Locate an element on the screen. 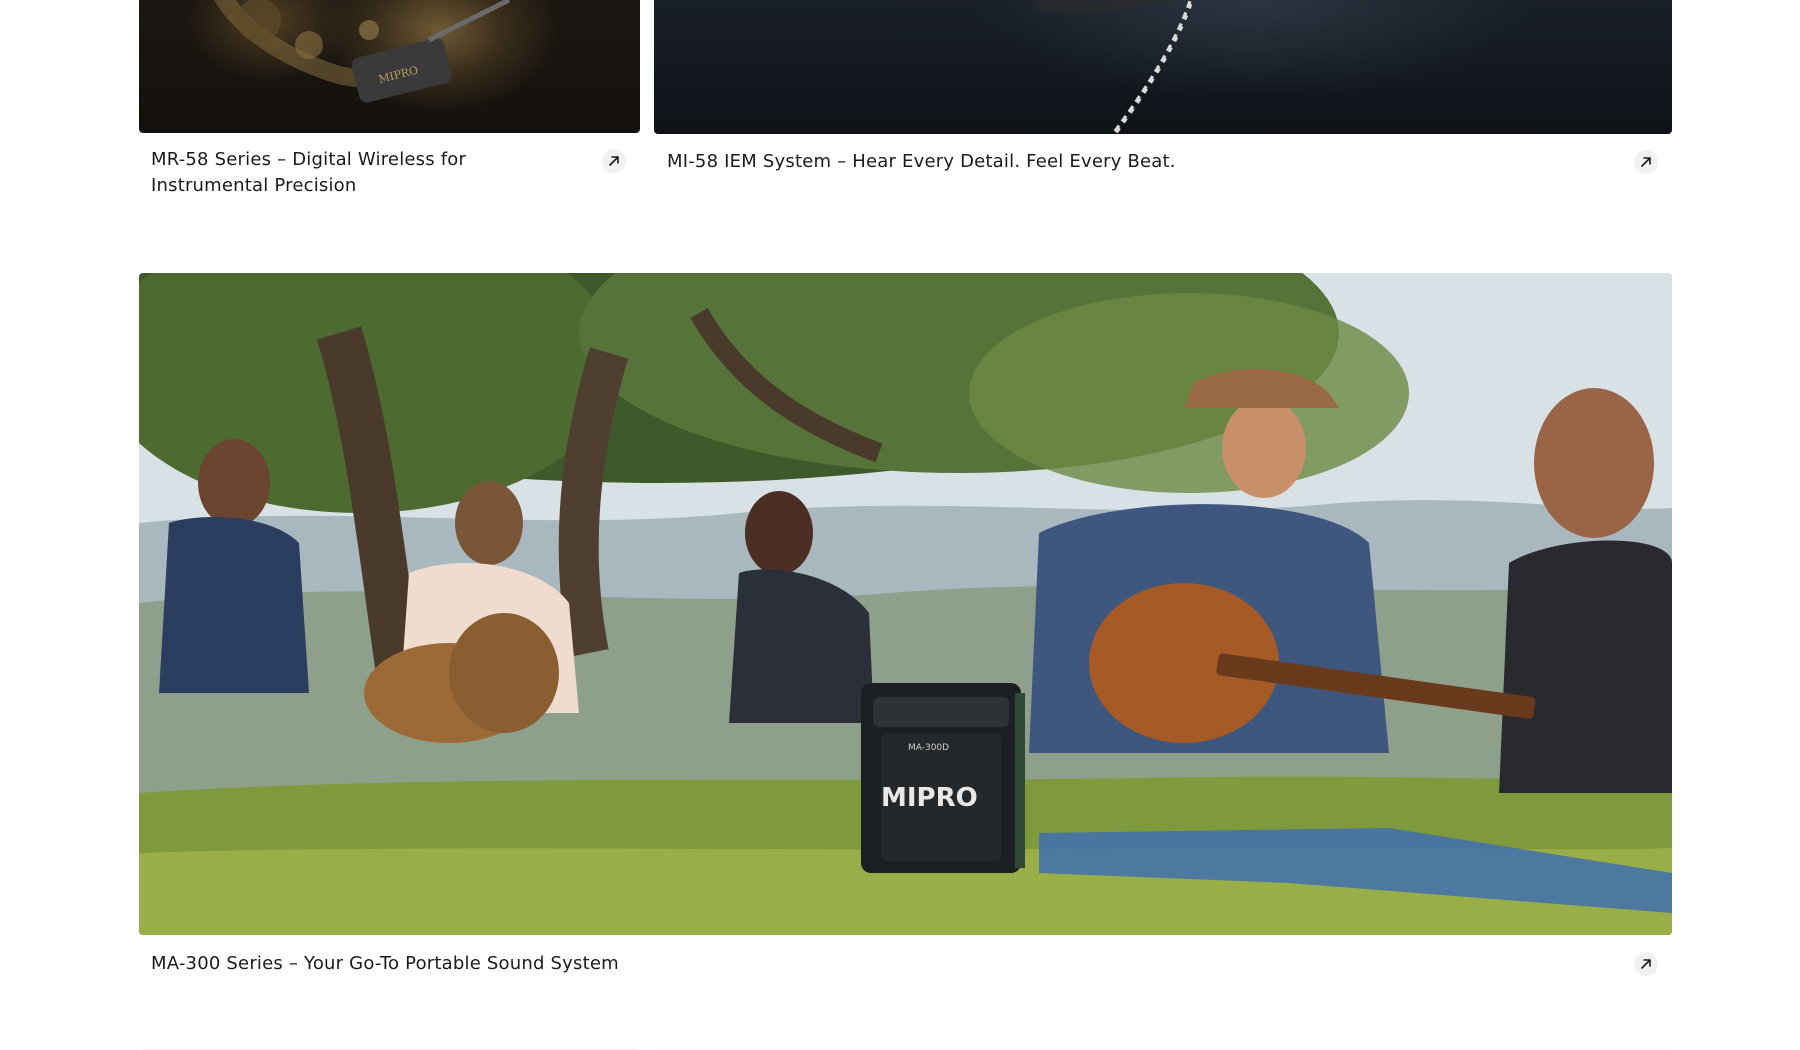 The height and width of the screenshot is (1050, 1800). mipro-speaker-logo-text: MIPRO is located at coordinates (929, 798).